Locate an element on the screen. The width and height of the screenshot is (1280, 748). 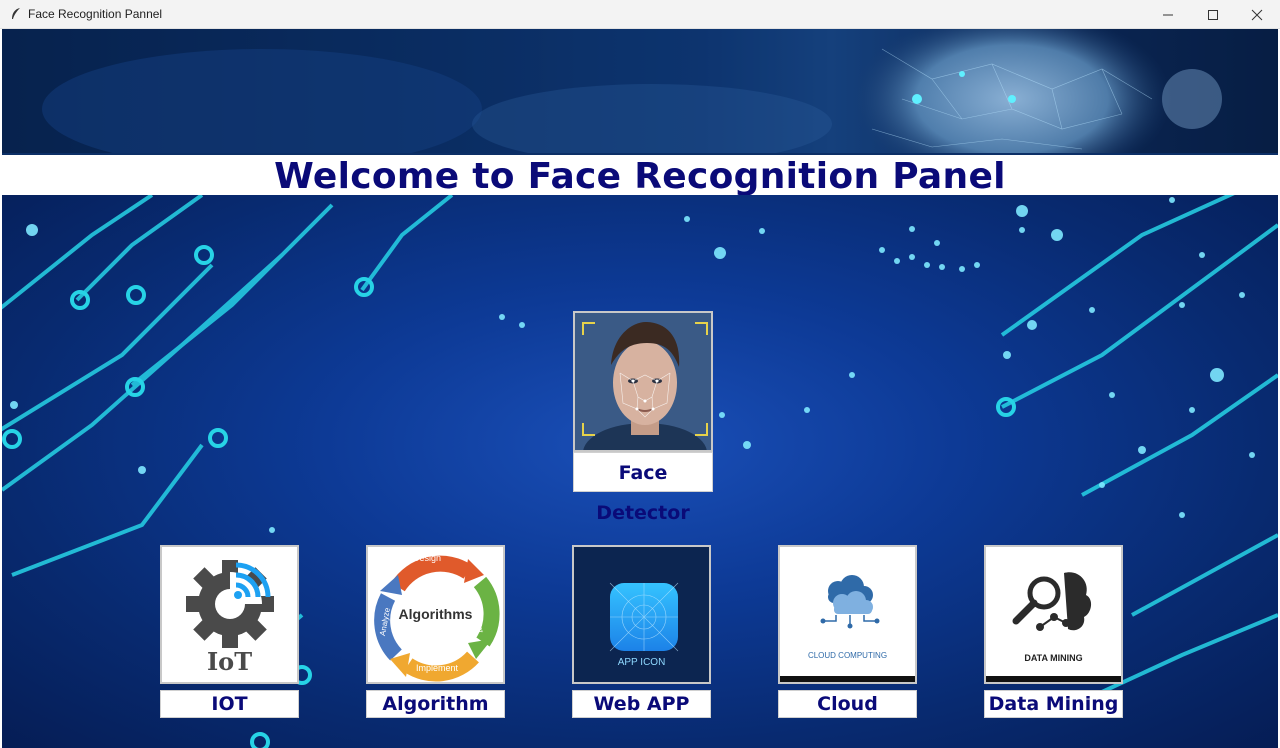
window-titlebar: Face Recognition Pannel is located at coordinates (640, 14).